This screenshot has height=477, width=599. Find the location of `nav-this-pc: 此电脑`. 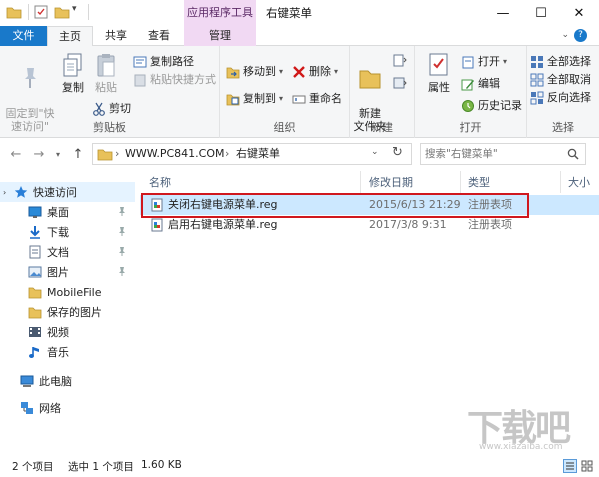

nav-this-pc: 此电脑 is located at coordinates (67, 381).